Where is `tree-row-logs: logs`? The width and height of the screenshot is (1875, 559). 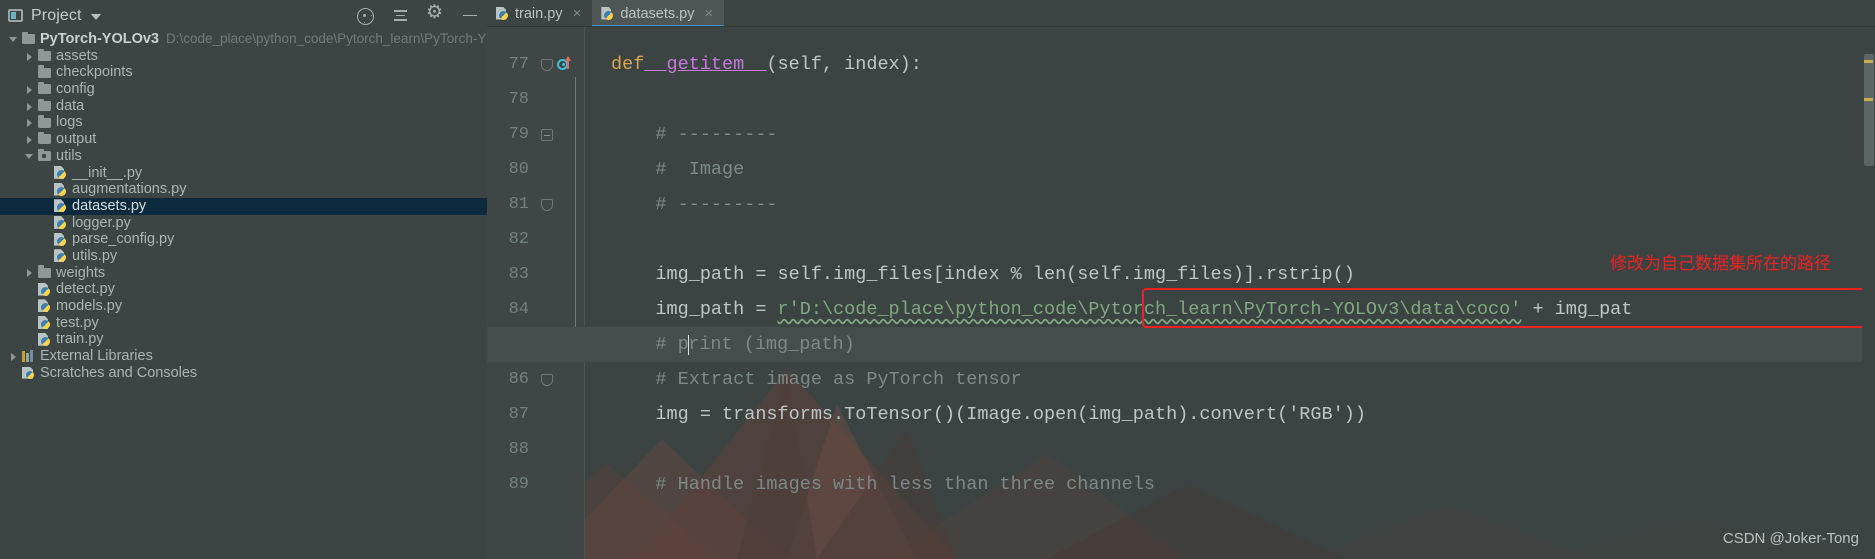 tree-row-logs: logs is located at coordinates (243, 122).